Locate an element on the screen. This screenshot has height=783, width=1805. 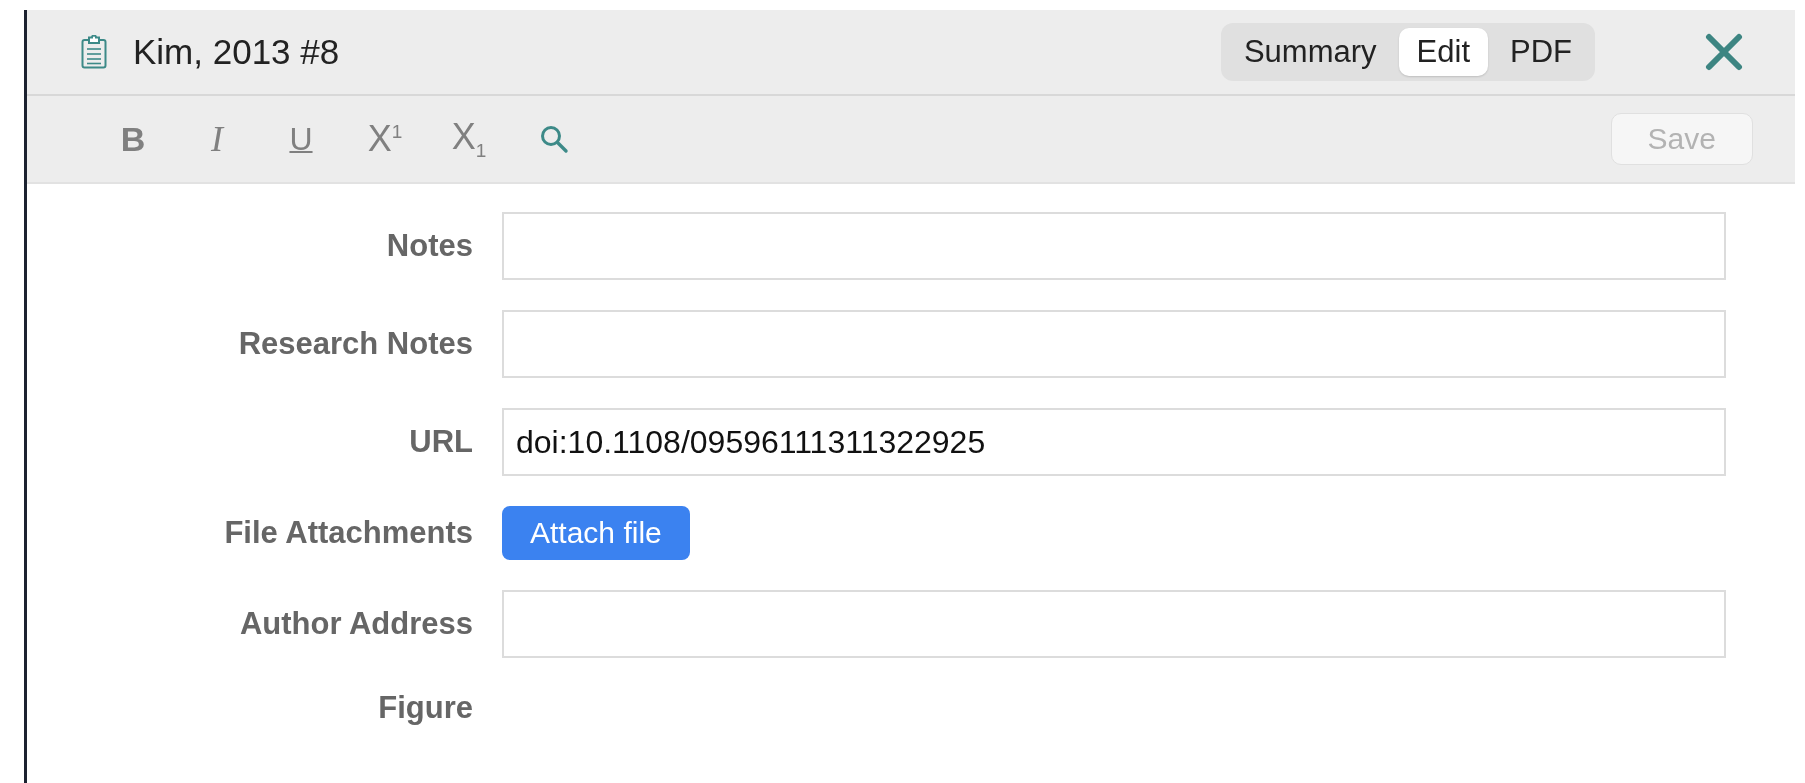
field-label: Research Notes is located at coordinates (355, 344).